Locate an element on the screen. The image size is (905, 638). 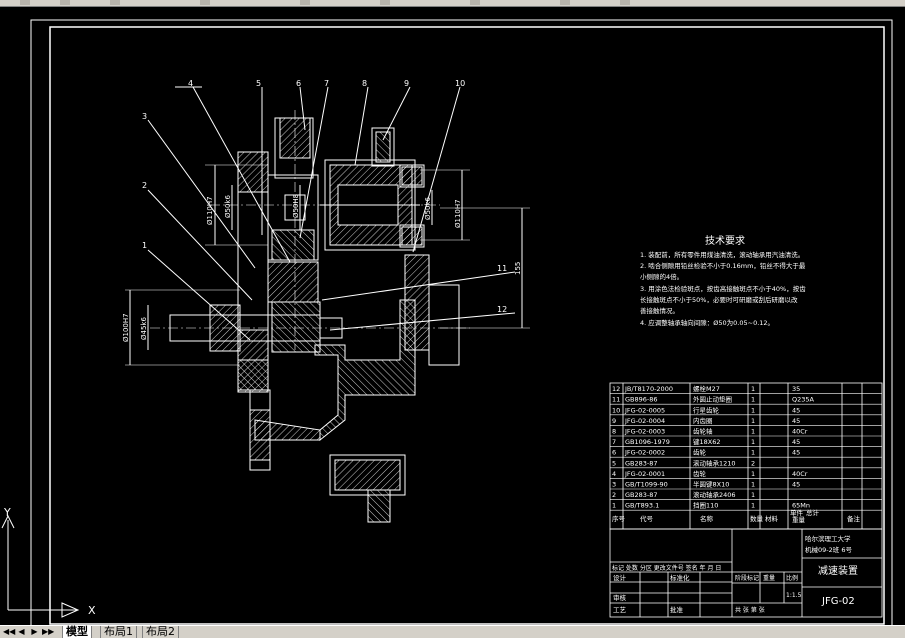
bom-cell-no: 5 is located at coordinates (614, 463).